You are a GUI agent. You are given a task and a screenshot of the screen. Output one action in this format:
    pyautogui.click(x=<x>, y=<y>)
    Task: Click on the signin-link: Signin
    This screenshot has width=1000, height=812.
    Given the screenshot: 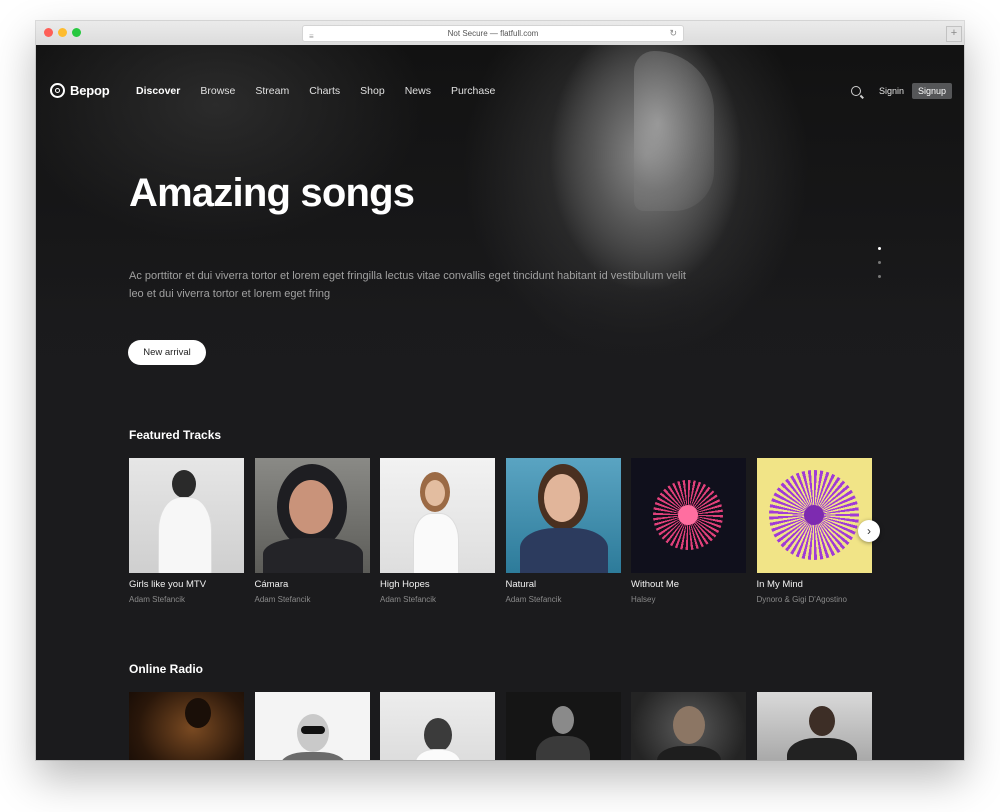 What is the action you would take?
    pyautogui.click(x=891, y=91)
    